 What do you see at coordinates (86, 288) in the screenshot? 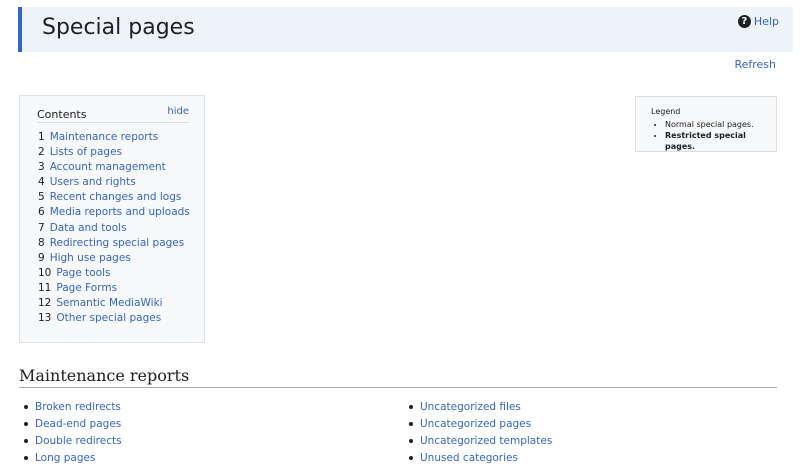
I see `toc-item-link: Page Forms` at bounding box center [86, 288].